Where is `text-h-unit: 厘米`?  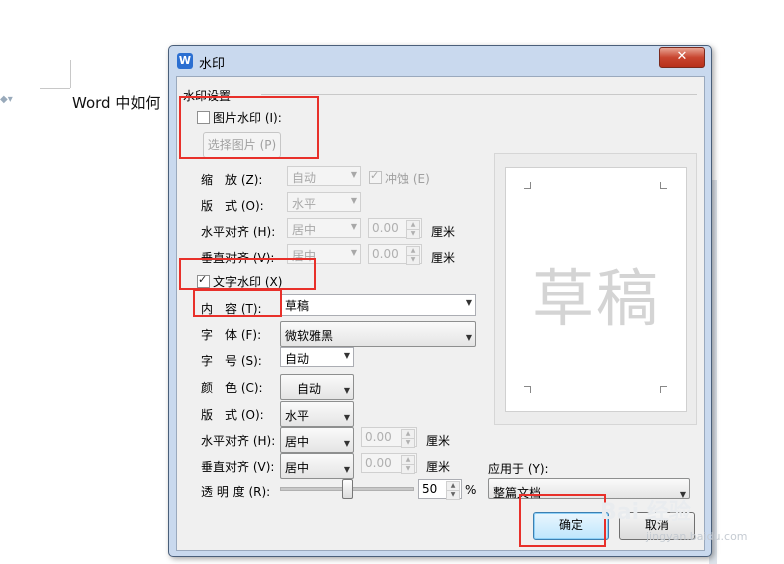 text-h-unit: 厘米 is located at coordinates (438, 441).